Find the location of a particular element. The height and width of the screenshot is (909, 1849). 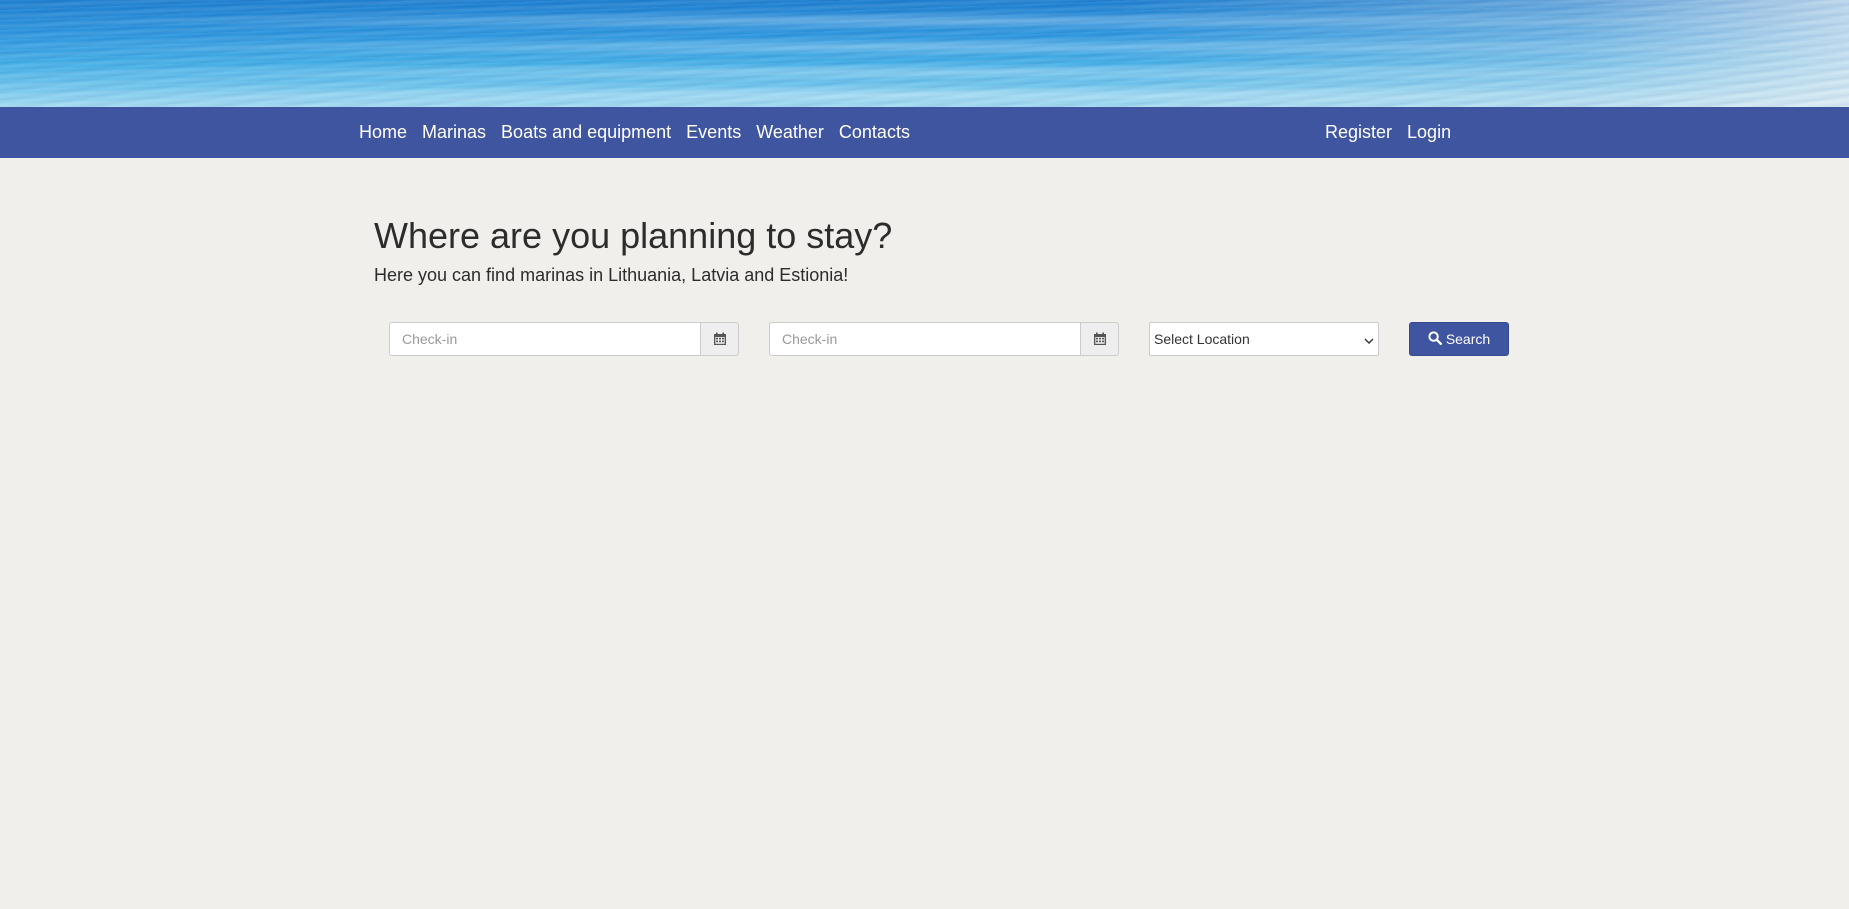

nav-link-login: Login is located at coordinates (1429, 132).